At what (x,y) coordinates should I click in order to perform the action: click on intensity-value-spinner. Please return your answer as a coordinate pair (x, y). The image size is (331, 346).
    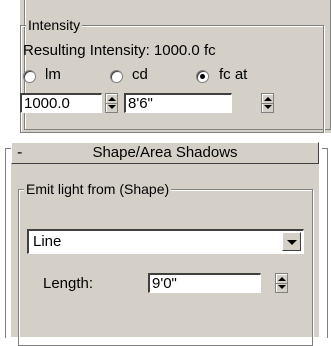
    Looking at the image, I should click on (111, 103).